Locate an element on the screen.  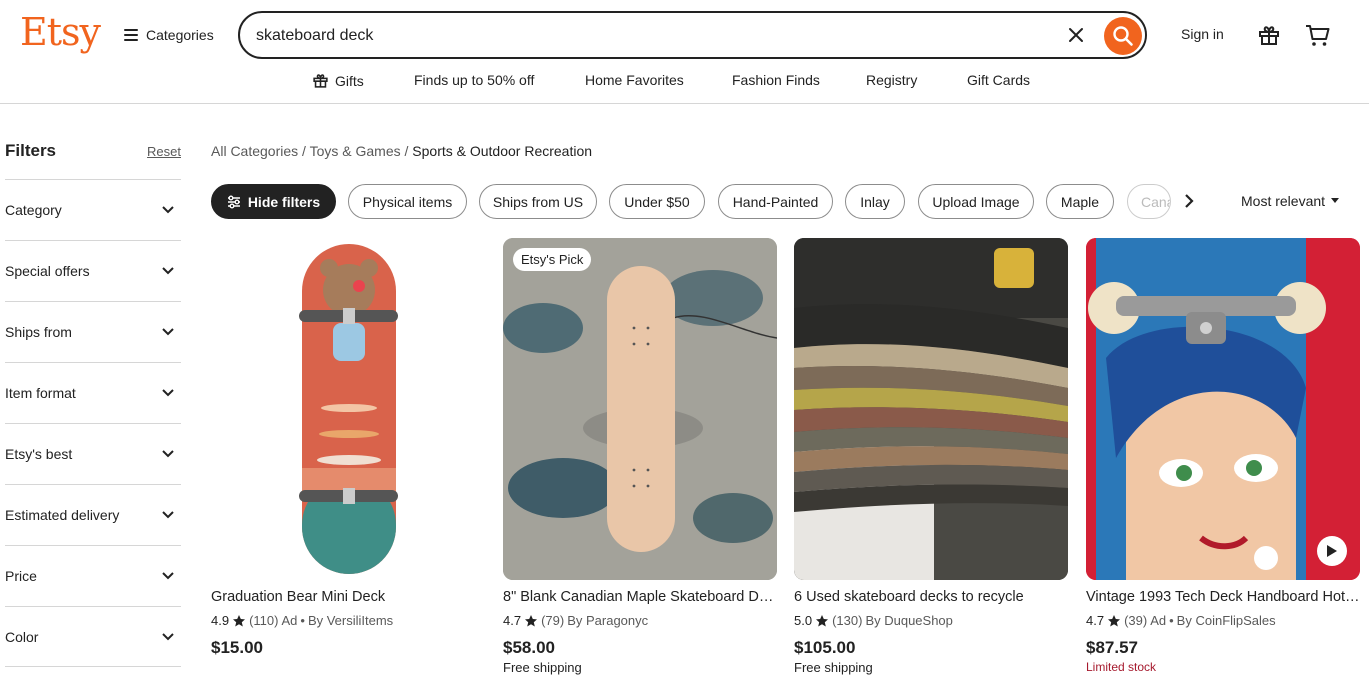
product-price: $58.00 is located at coordinates (529, 647).